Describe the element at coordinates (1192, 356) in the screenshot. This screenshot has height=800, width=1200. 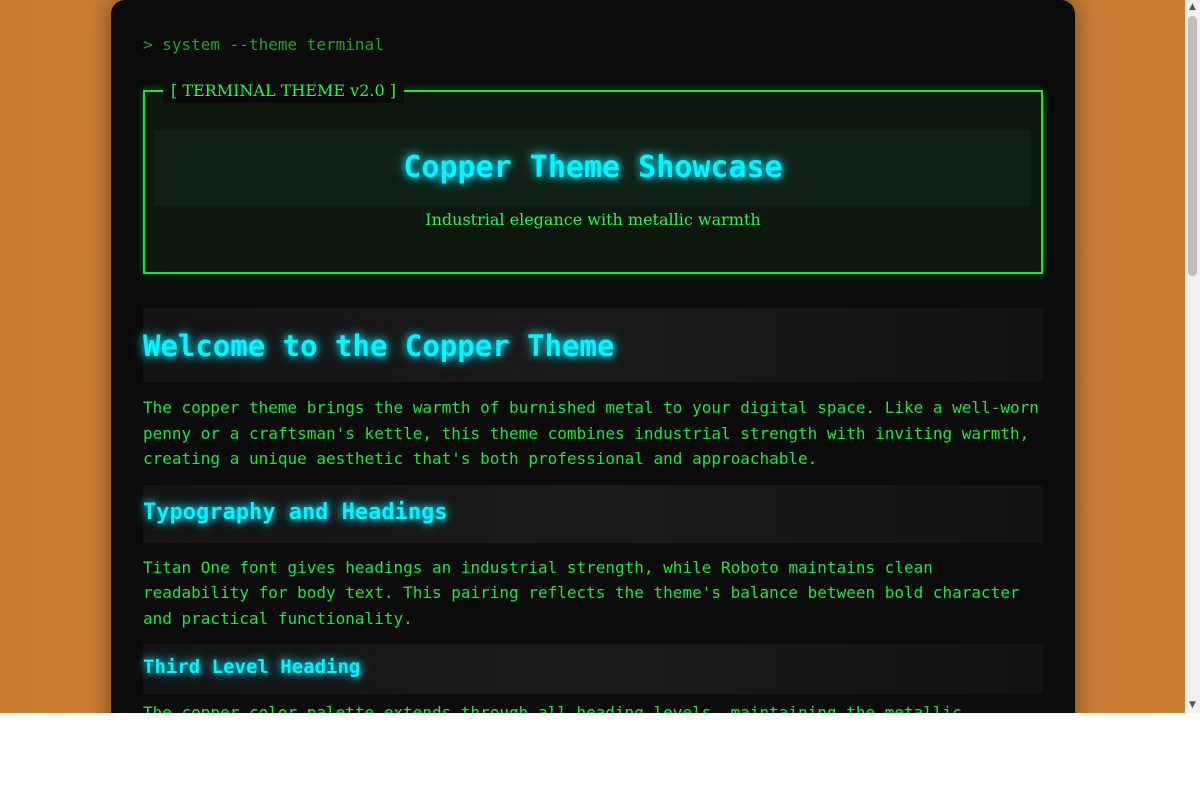
I see `vertical-scrollbar: ▲ ▼` at that location.